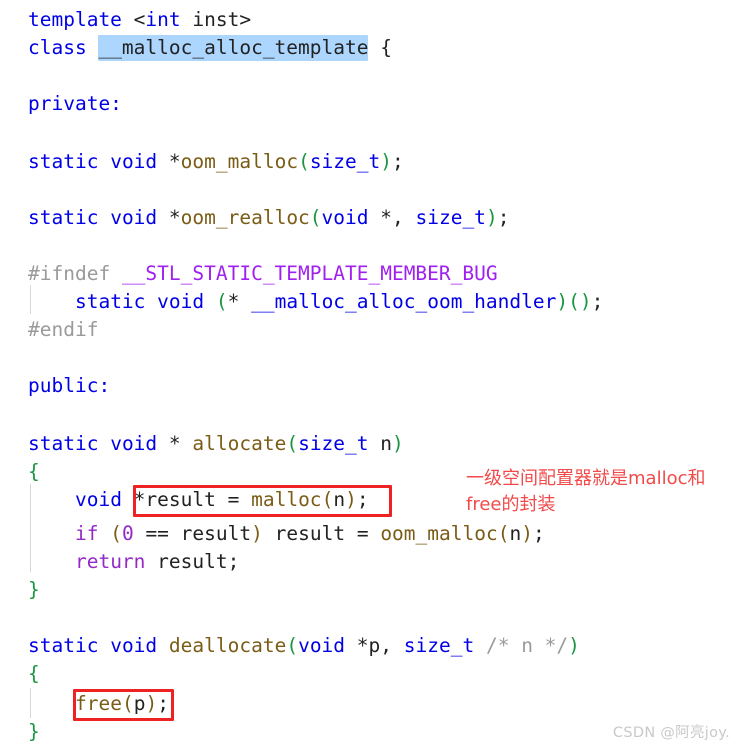 The image size is (742, 748). I want to click on preprocessor-ifndef: #ifndef, so click(69, 273).